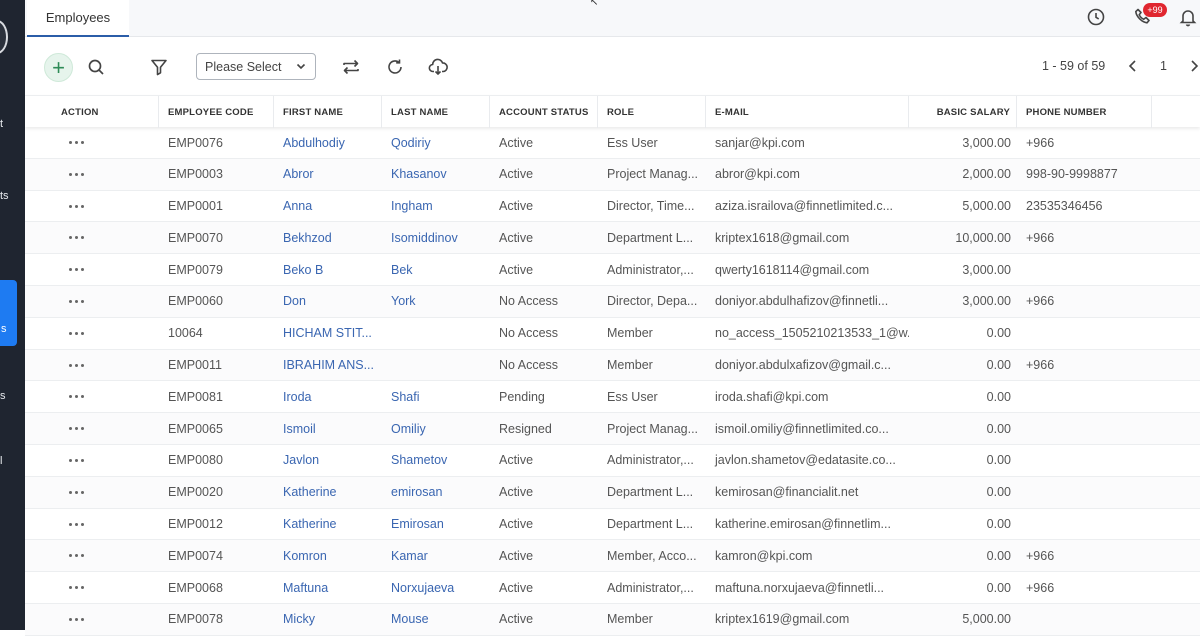 Image resolution: width=1200 pixels, height=636 pixels. What do you see at coordinates (216, 112) in the screenshot?
I see `column-header-employee-code: EMPLOYEE CODE` at bounding box center [216, 112].